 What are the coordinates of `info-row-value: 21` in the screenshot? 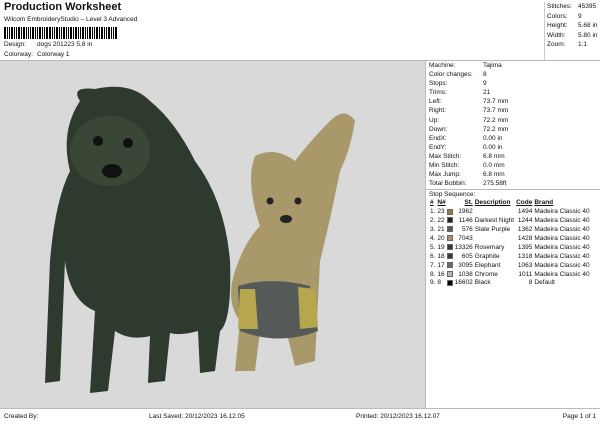 It's located at (487, 93).